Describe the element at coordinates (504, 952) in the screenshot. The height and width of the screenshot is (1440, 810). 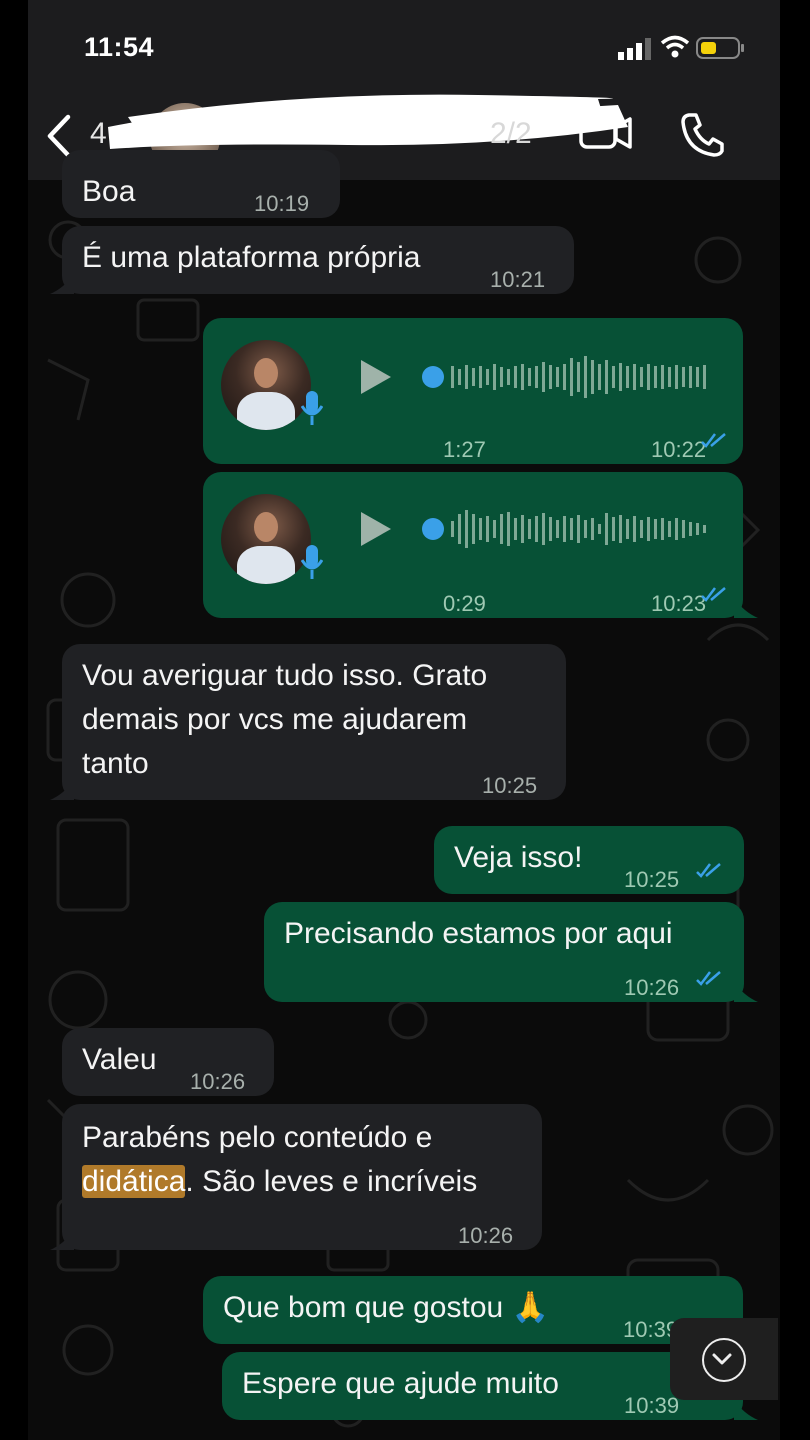
I see `message-outgoing: Precisando estamos por aqui 10:26` at that location.